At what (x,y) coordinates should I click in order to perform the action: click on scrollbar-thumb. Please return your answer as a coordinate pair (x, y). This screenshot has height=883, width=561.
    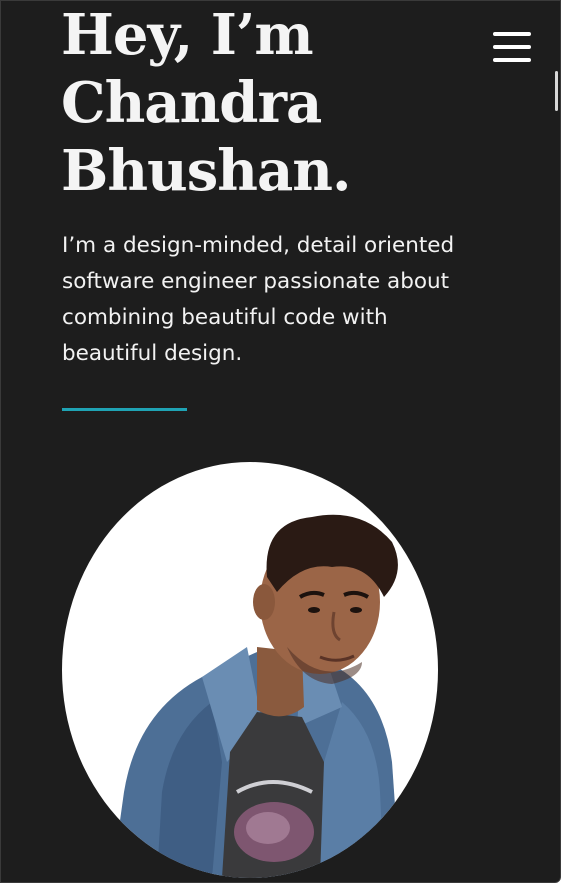
    Looking at the image, I should click on (556, 91).